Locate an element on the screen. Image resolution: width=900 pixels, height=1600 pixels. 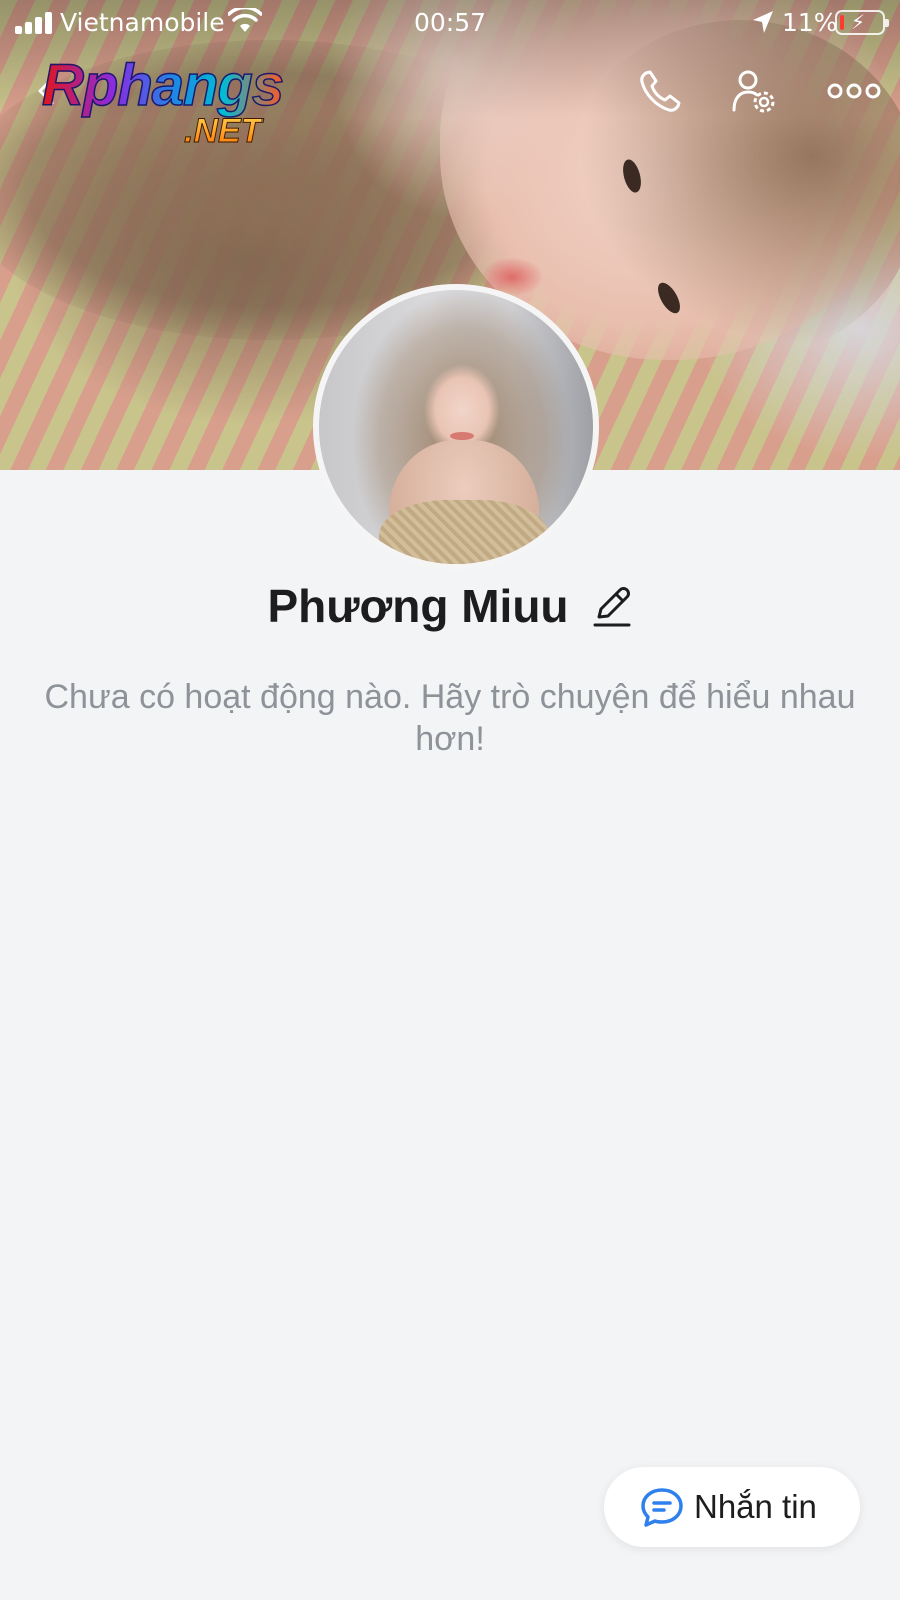
profile-name: Phương Miuu is located at coordinates (418, 606).